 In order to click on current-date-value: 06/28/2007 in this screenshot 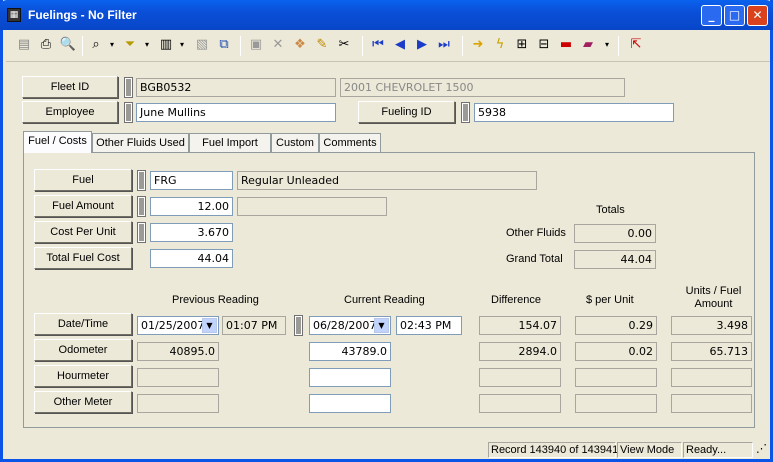, I will do `click(345, 325)`.